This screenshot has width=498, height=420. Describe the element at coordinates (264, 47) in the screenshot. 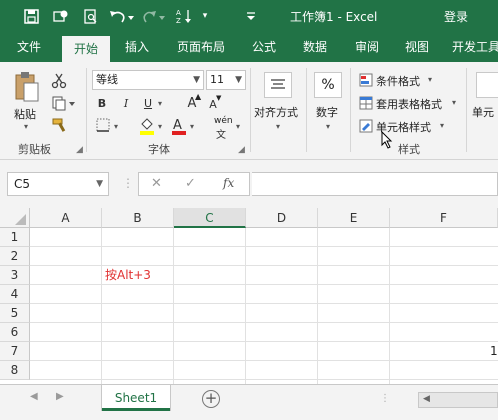

I see `tab-formulas: 公式` at that location.